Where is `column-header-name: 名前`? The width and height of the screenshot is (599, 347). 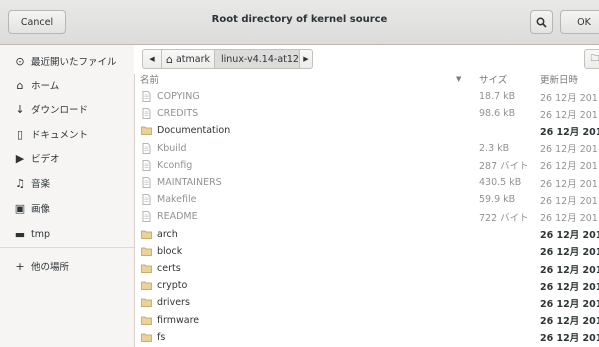 column-header-name: 名前 is located at coordinates (149, 79).